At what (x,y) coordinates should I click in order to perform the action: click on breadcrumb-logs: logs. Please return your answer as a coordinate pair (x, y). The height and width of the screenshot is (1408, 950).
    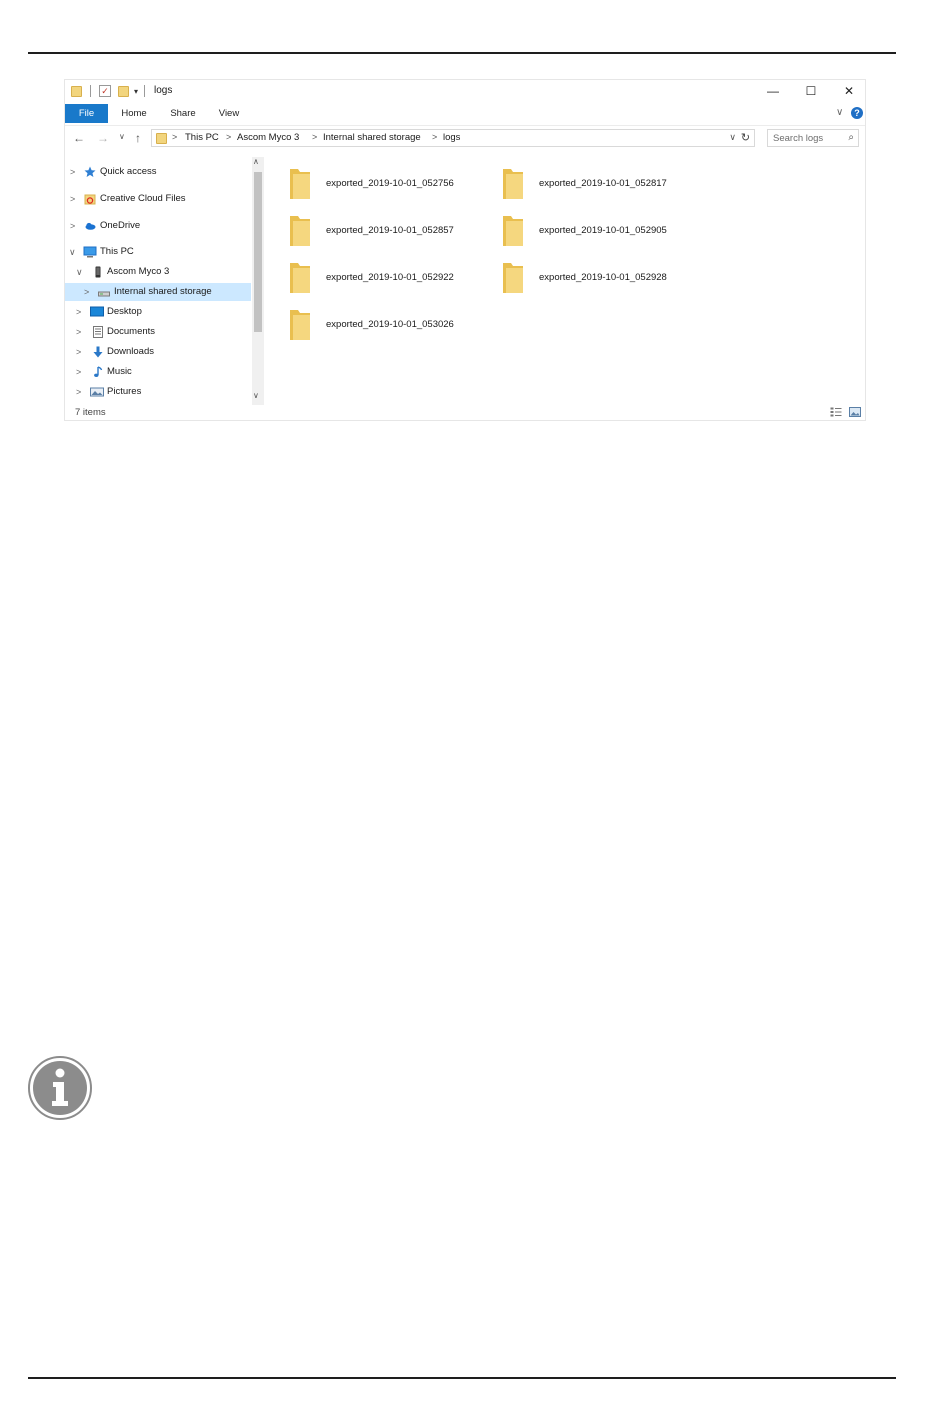
    Looking at the image, I should click on (451, 137).